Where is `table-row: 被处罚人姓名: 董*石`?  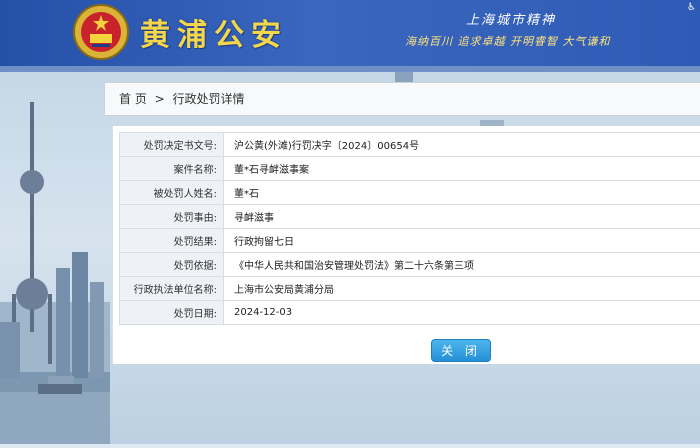
table-row: 被处罚人姓名: 董*石 is located at coordinates (410, 193).